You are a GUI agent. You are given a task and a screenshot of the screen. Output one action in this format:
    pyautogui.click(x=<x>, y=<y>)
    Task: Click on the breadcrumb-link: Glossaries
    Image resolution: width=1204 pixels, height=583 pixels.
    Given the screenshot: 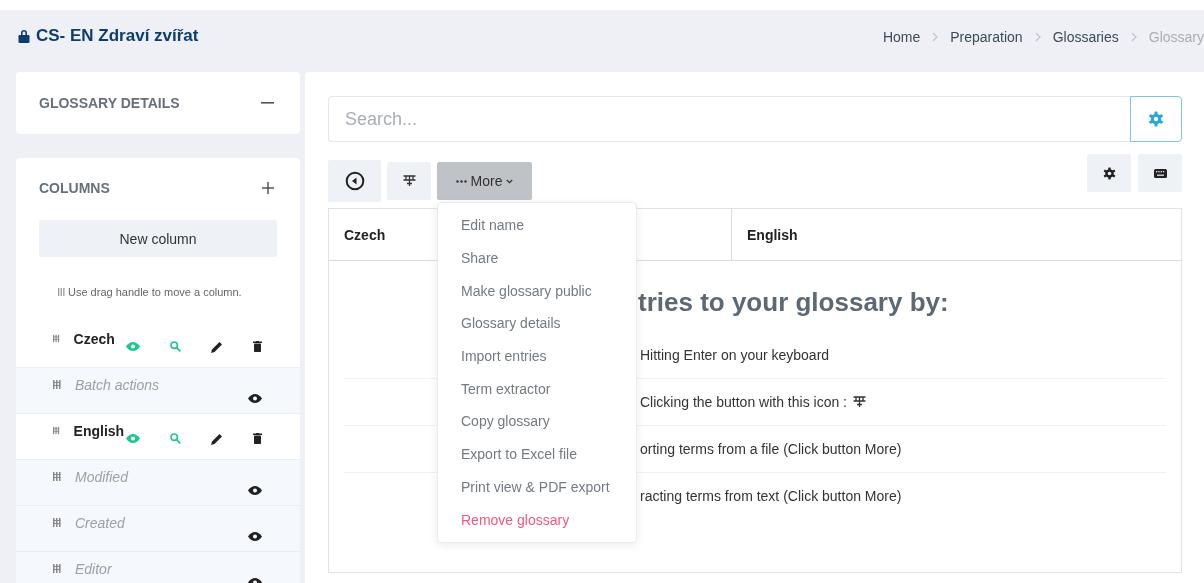 What is the action you would take?
    pyautogui.click(x=1085, y=37)
    